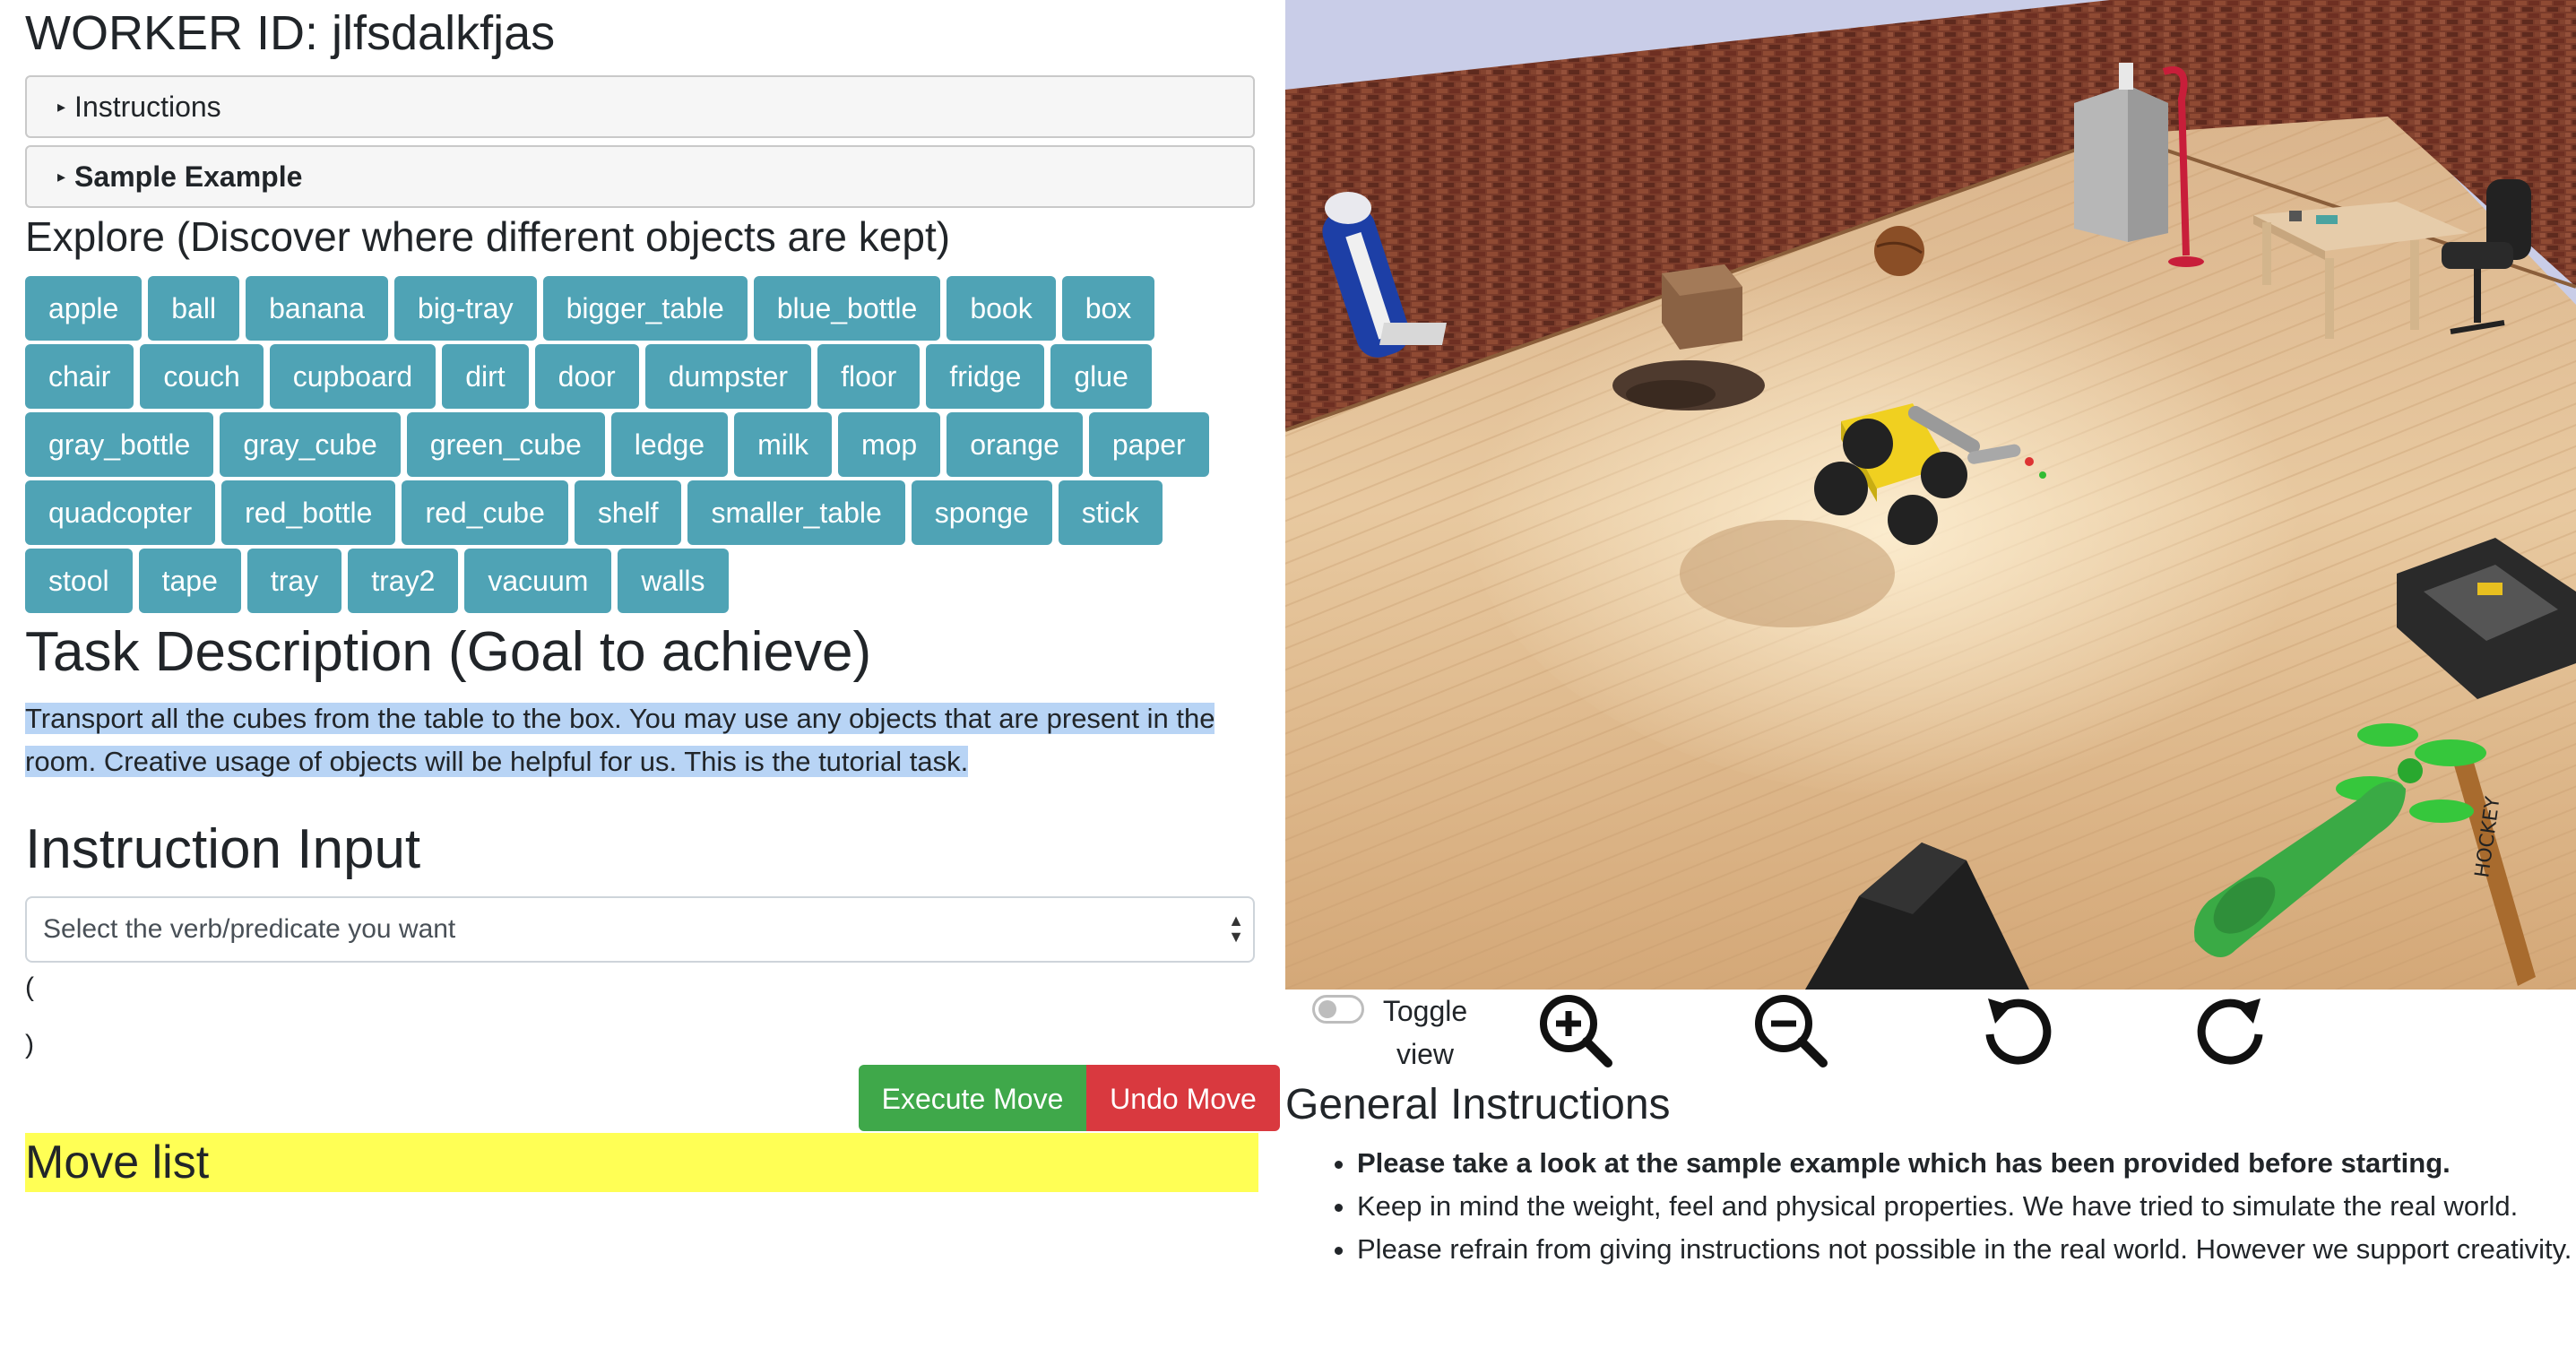 The width and height of the screenshot is (2576, 1357). Describe the element at coordinates (538, 581) in the screenshot. I see `object-button-vacuum: vacuum` at that location.